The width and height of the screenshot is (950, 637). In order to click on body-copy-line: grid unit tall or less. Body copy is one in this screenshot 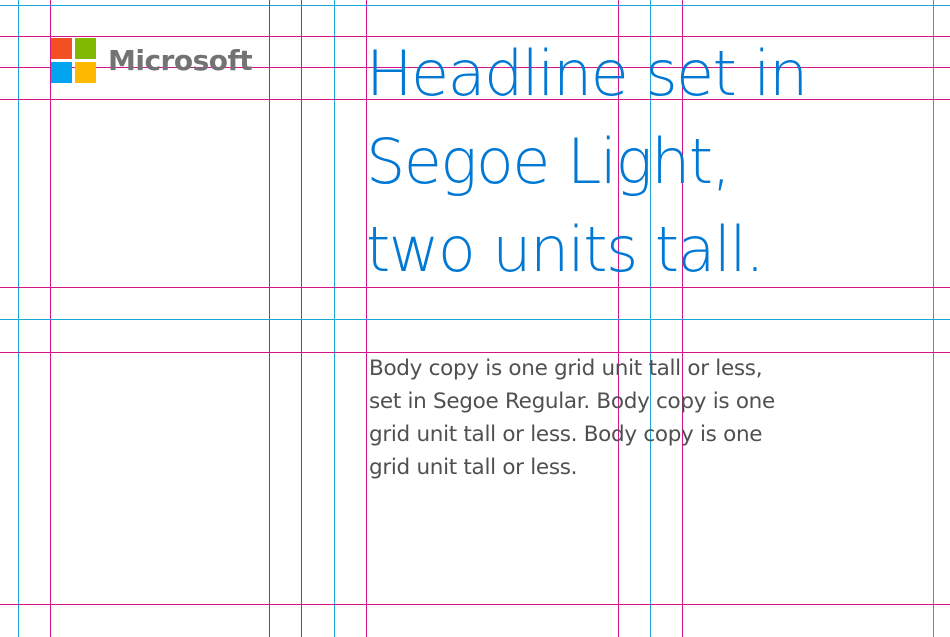, I will do `click(566, 434)`.